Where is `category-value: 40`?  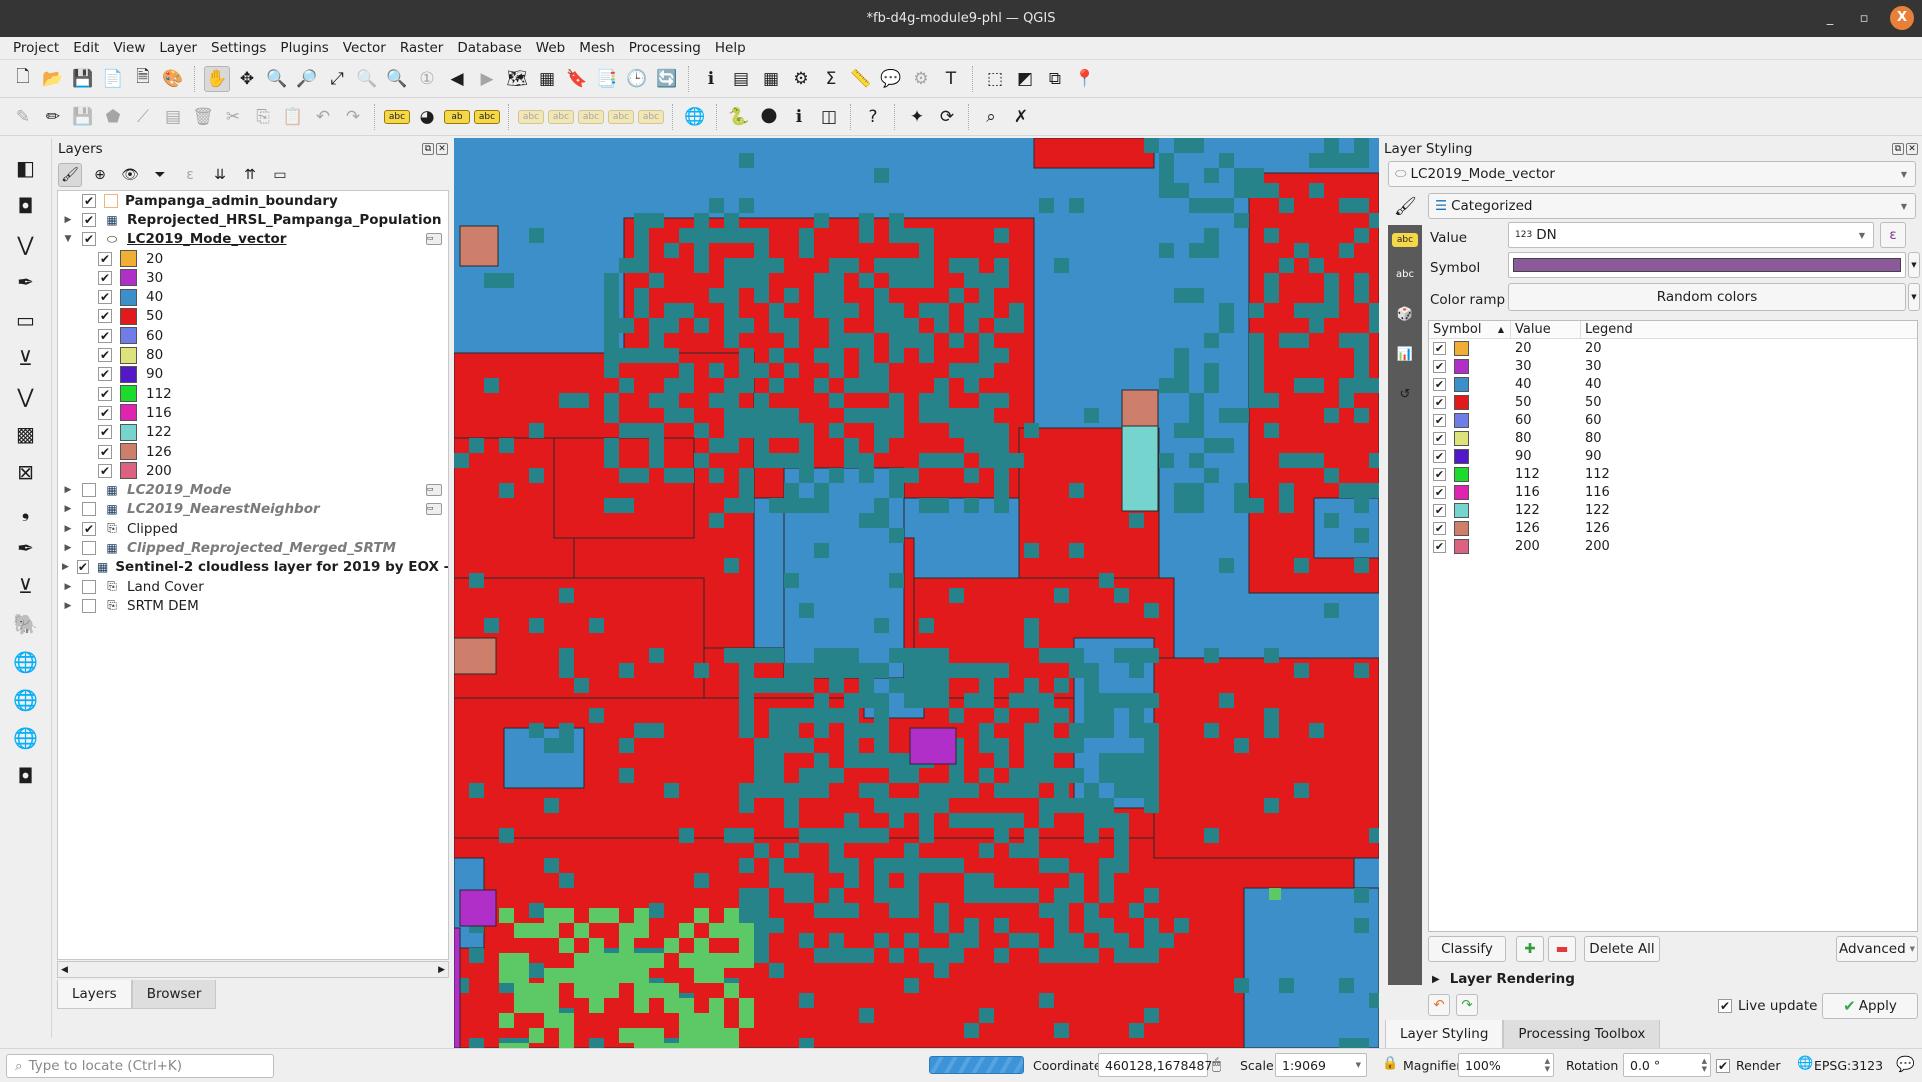 category-value: 40 is located at coordinates (1546, 384).